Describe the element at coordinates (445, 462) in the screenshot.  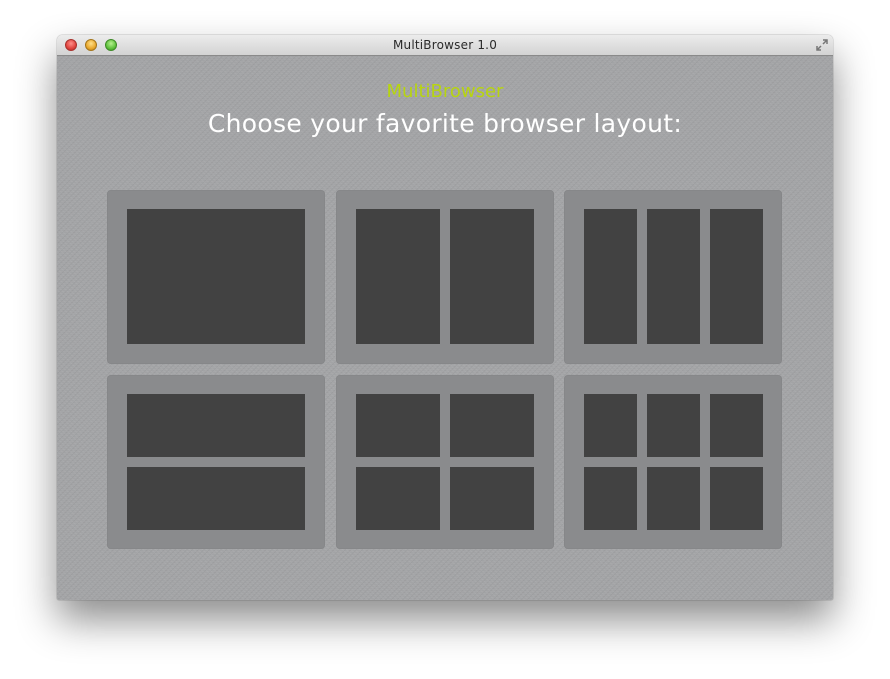
I see `layout-option-grid-2x2` at that location.